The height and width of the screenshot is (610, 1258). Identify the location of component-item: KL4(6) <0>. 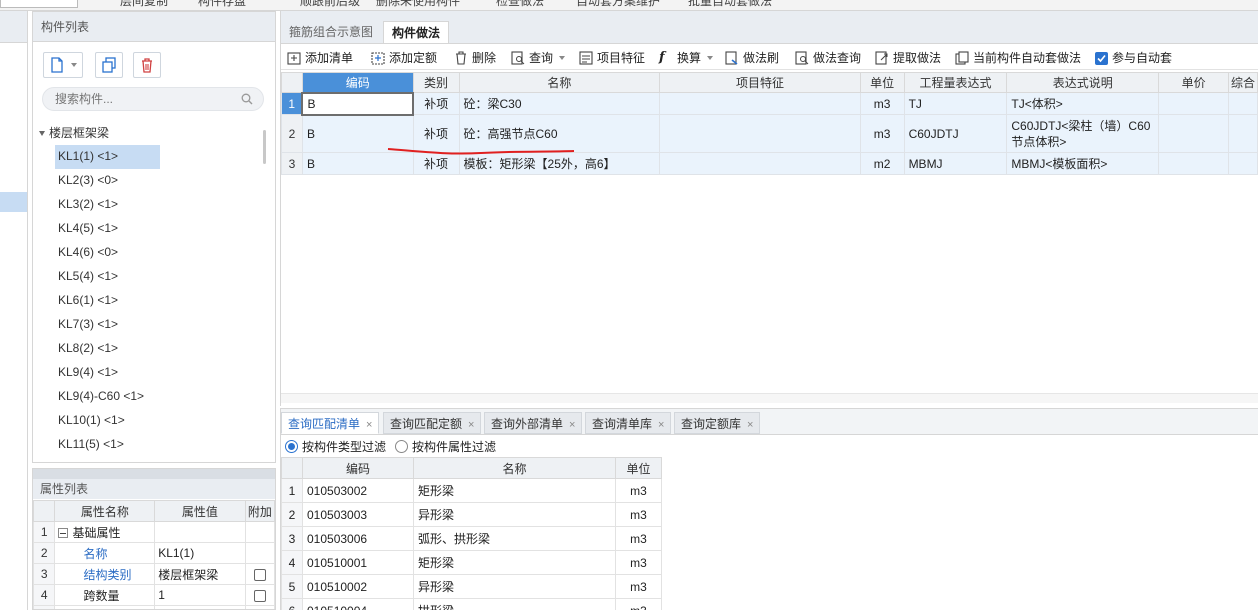
(155, 253).